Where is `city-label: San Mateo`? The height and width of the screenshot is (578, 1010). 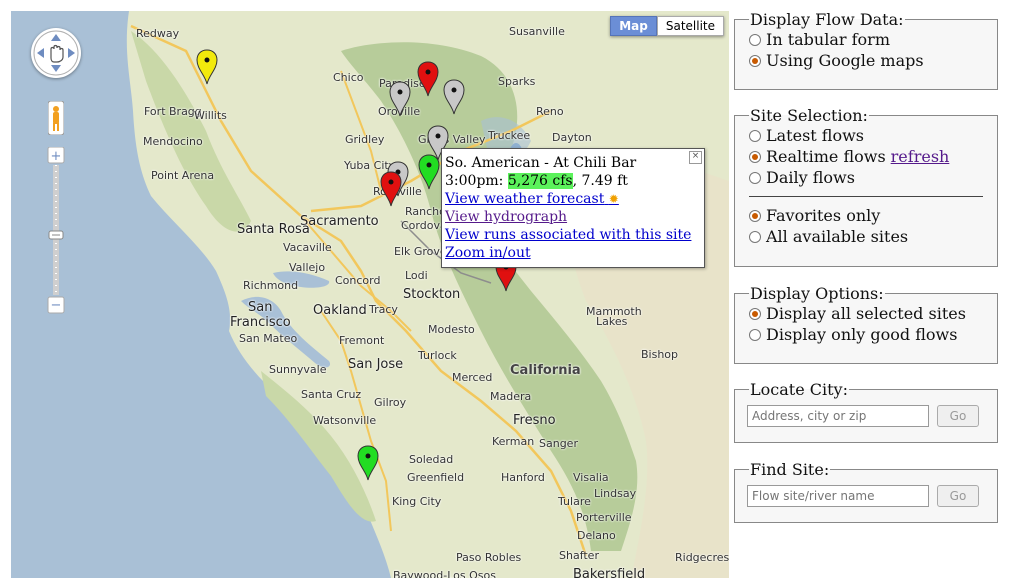
city-label: San Mateo is located at coordinates (268, 338).